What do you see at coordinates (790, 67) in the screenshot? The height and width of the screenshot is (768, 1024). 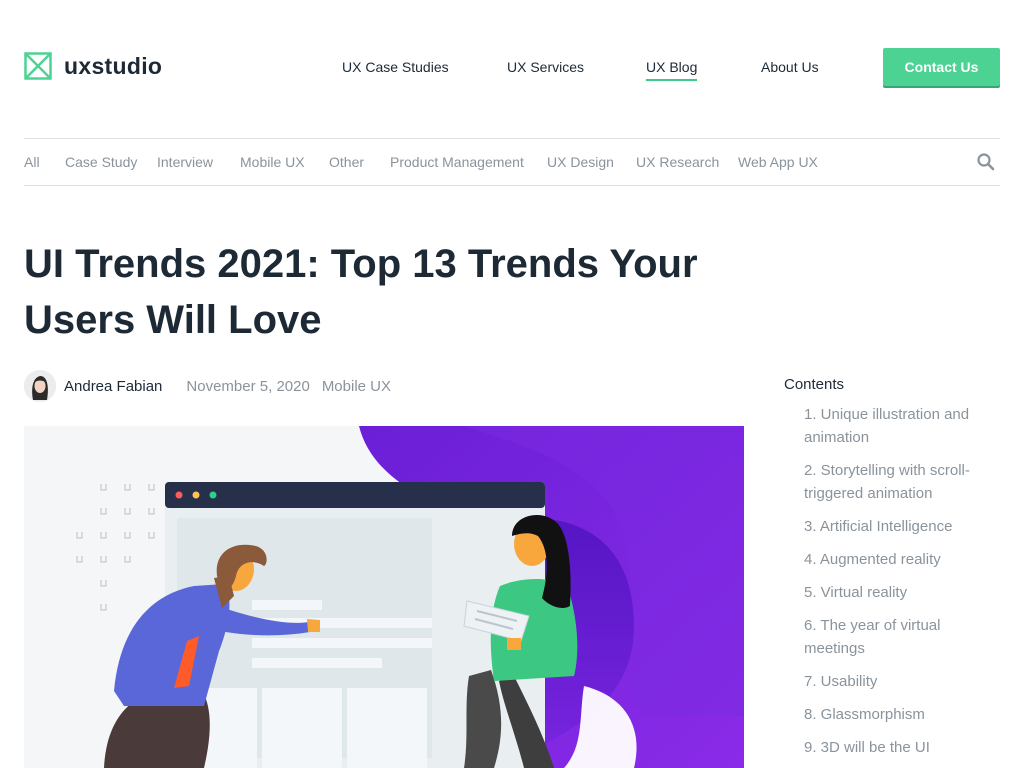 I see `nav-about-us: About Us` at bounding box center [790, 67].